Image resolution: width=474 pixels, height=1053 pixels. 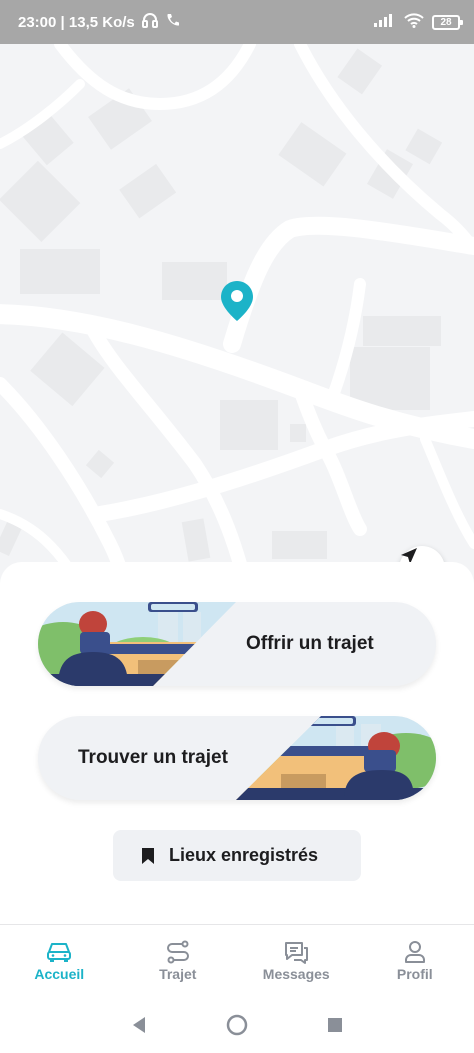 I want to click on tab-messages: Messages, so click(x=296, y=960).